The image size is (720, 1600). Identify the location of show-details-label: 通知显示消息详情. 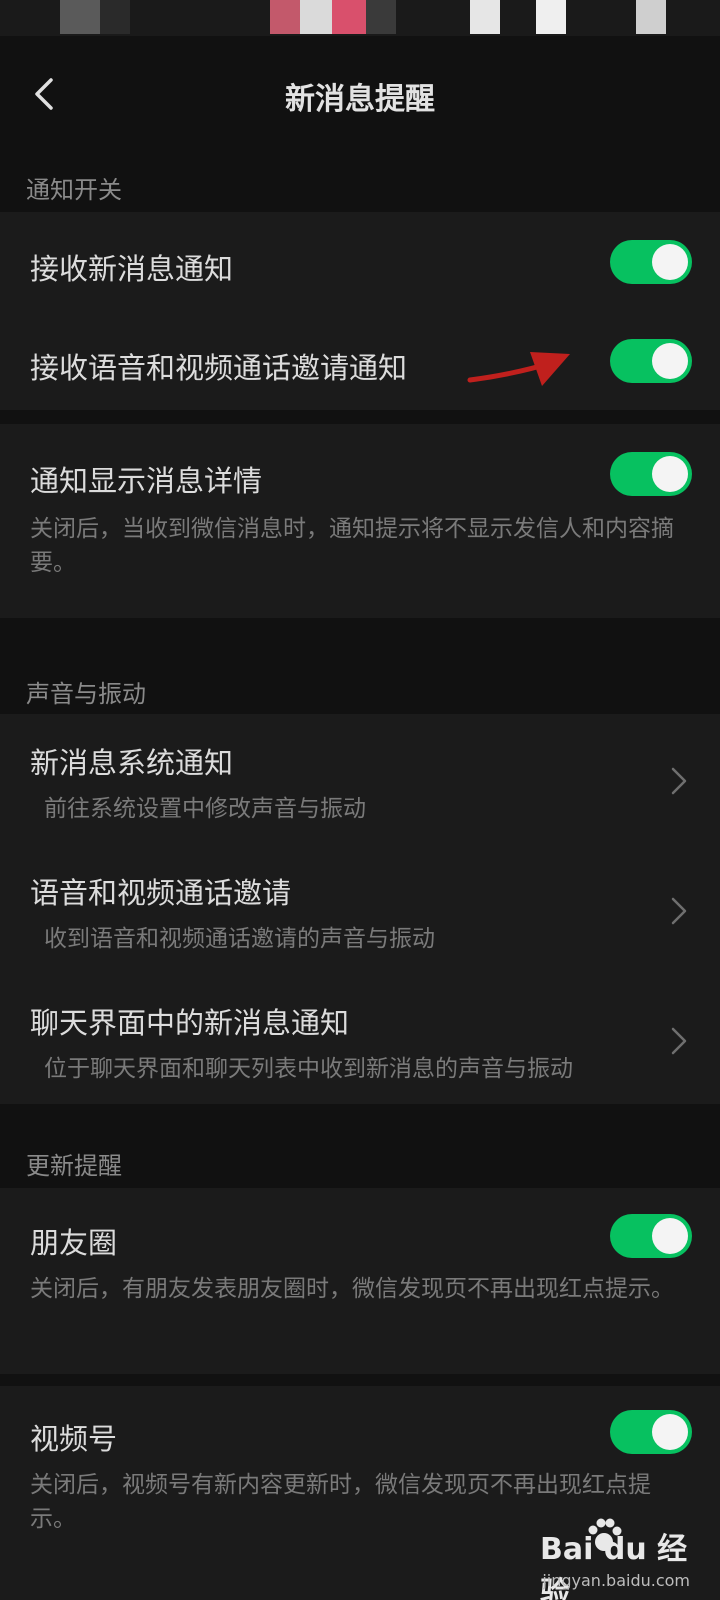
(146, 481).